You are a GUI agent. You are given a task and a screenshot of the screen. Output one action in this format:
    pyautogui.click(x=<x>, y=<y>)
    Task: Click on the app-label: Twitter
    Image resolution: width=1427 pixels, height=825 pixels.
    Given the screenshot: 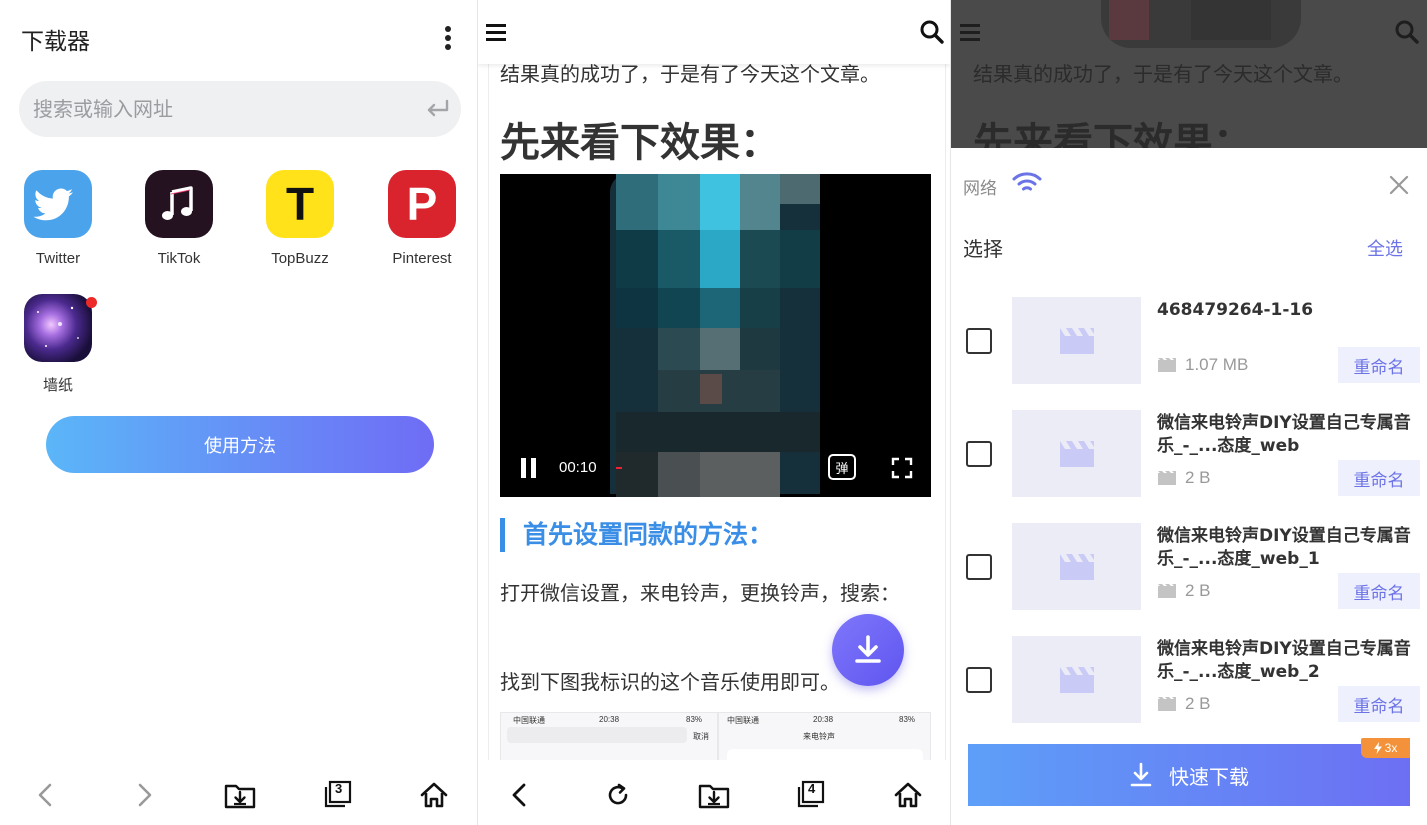 What is the action you would take?
    pyautogui.click(x=58, y=258)
    